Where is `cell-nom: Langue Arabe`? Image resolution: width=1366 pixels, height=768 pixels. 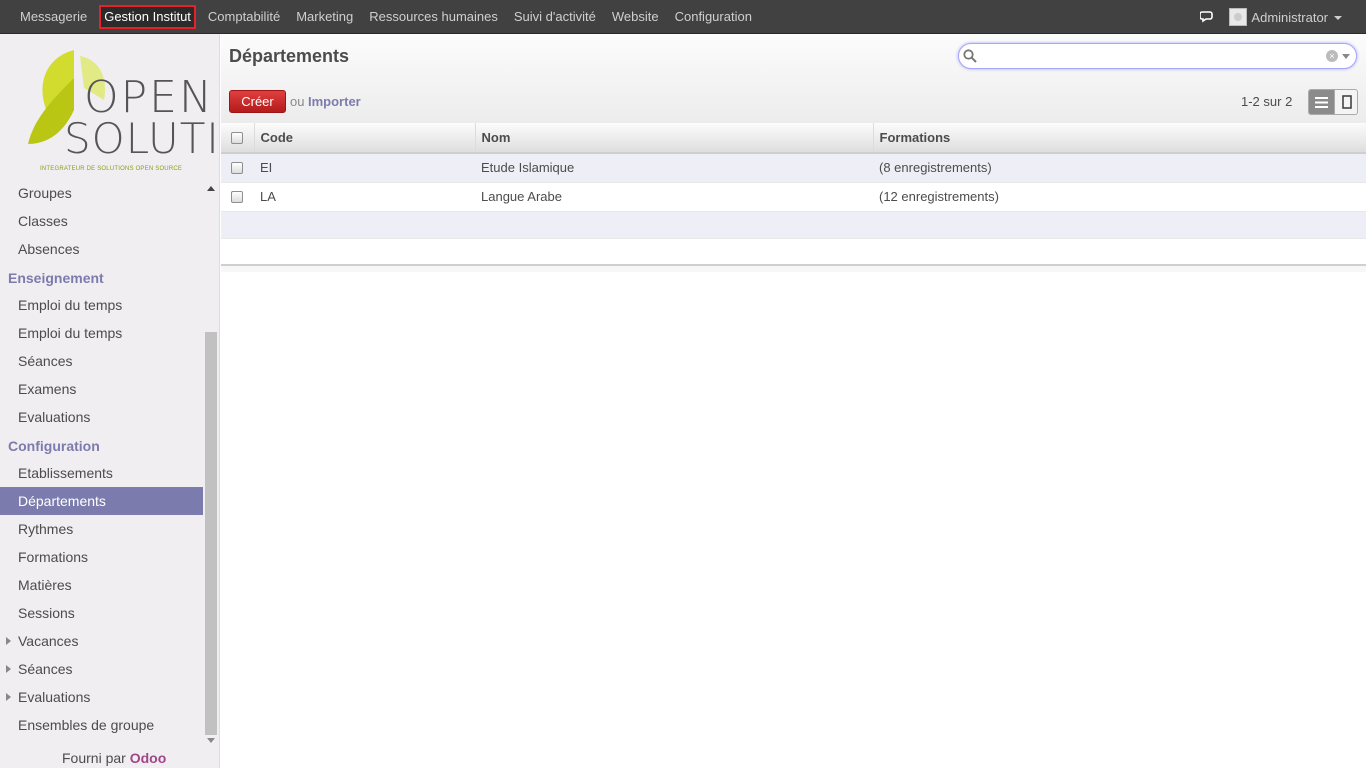 cell-nom: Langue Arabe is located at coordinates (674, 197).